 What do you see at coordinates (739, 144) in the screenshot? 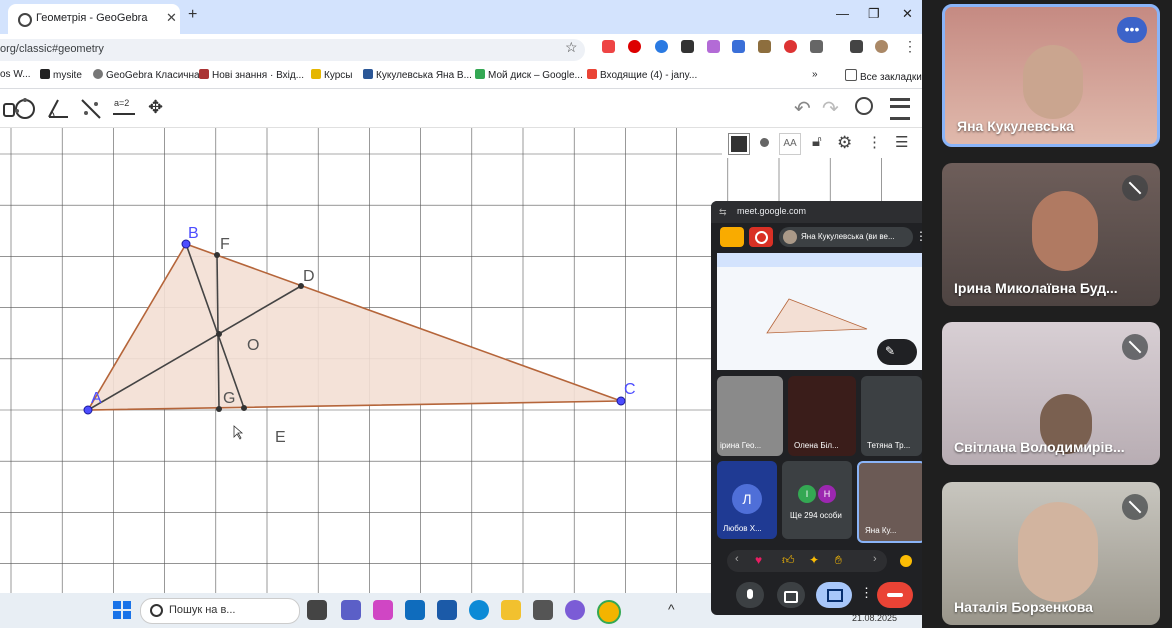
I see `color-picker` at bounding box center [739, 144].